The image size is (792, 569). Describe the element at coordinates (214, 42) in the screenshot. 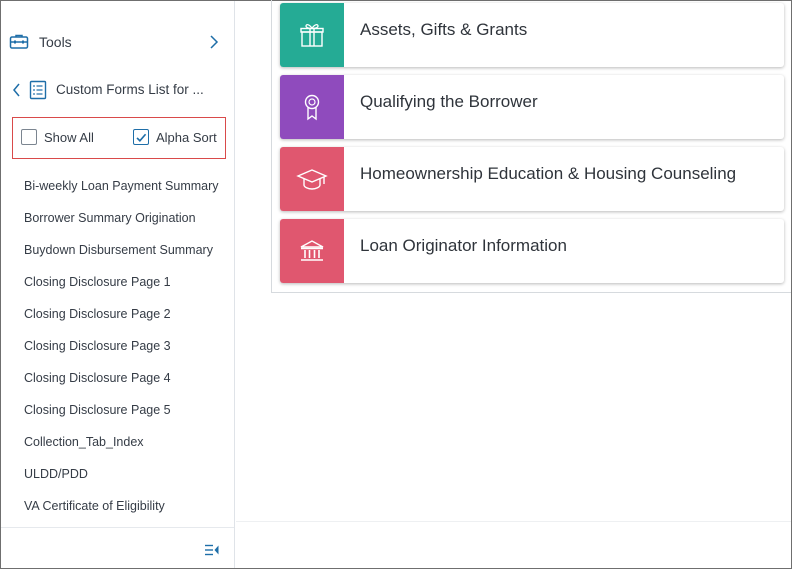

I see `chevron-right-icon` at that location.